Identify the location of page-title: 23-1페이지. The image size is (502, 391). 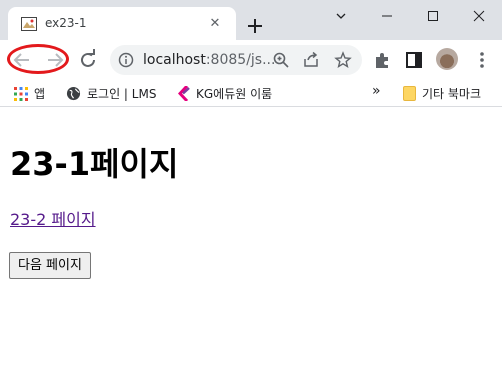
(94, 164).